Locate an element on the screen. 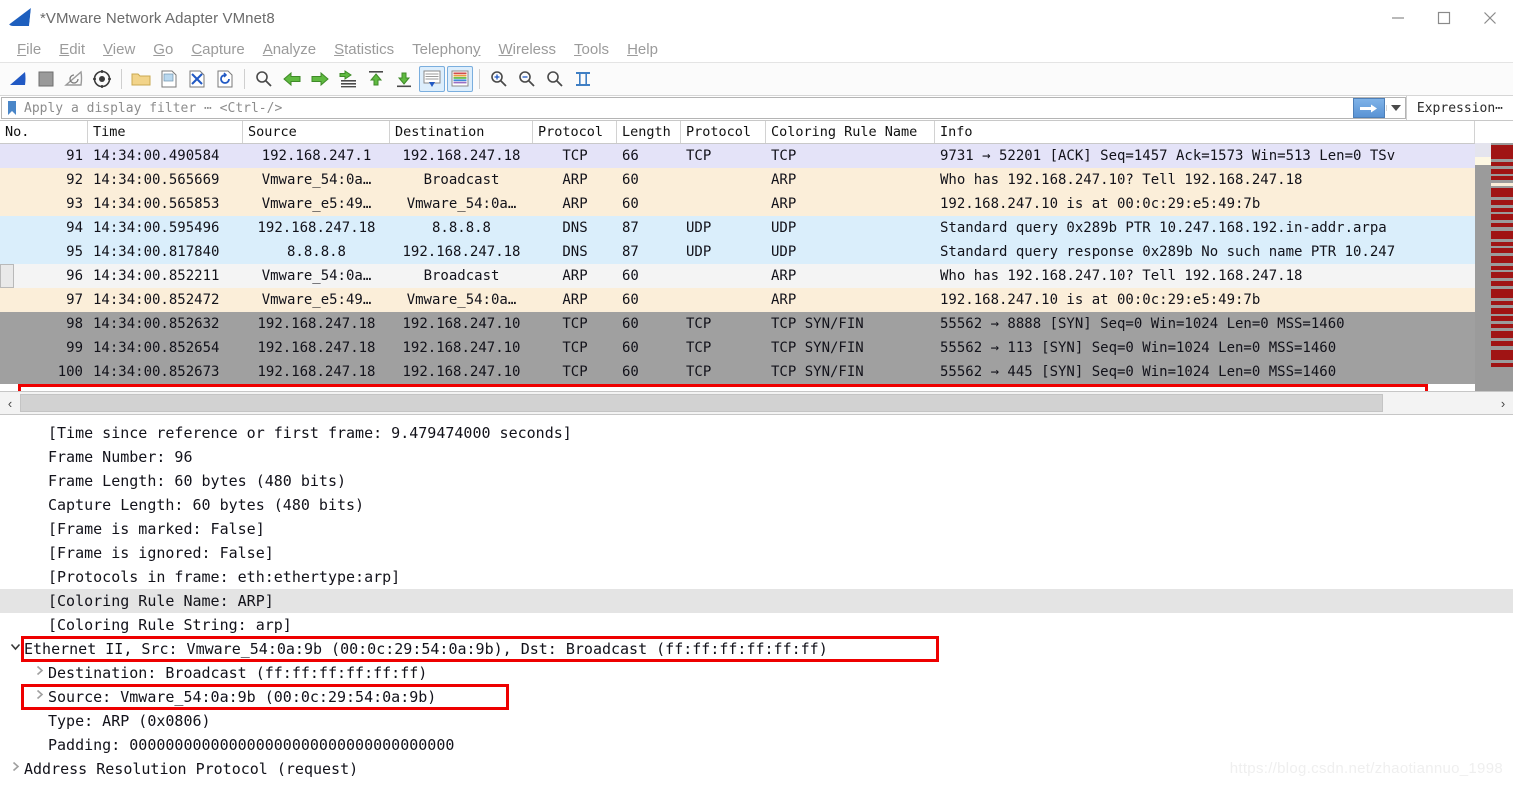 This screenshot has height=789, width=1513. chevron-right-icon: › is located at coordinates (1503, 403).